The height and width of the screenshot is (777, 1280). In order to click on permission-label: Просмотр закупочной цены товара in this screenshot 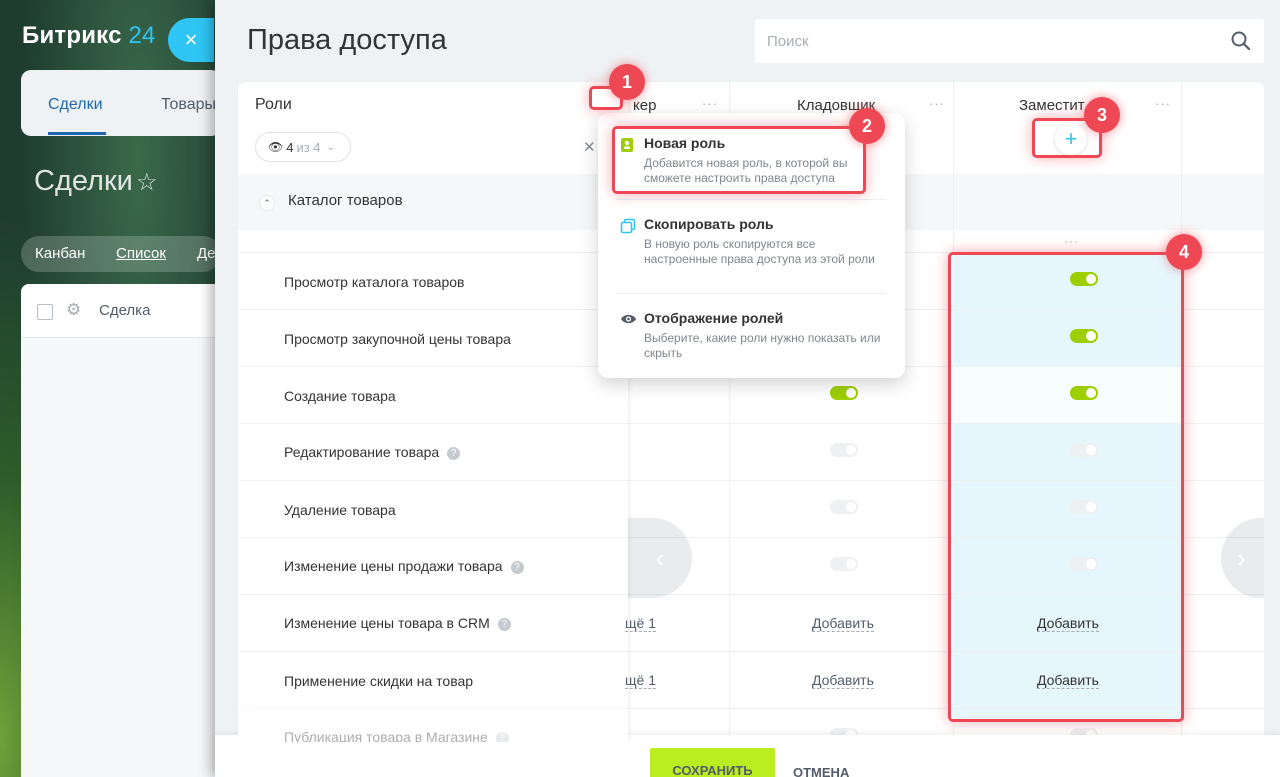, I will do `click(397, 339)`.